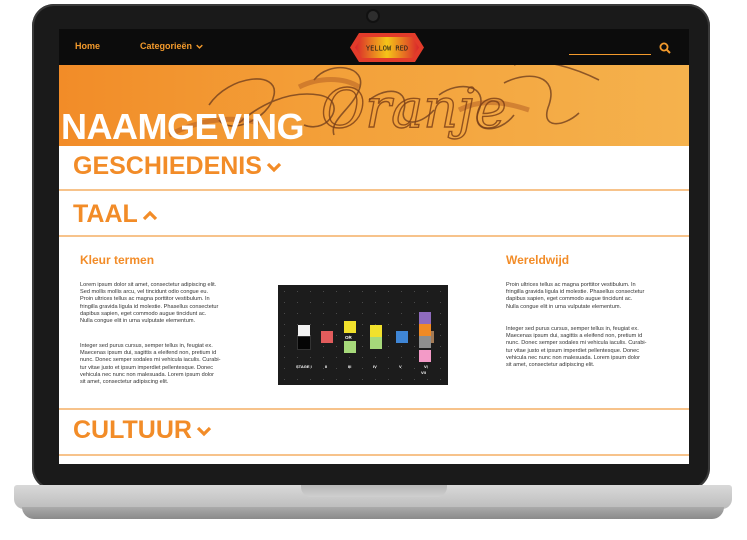  What do you see at coordinates (117, 260) in the screenshot?
I see `kleur-termen-heading: Kleur termen` at bounding box center [117, 260].